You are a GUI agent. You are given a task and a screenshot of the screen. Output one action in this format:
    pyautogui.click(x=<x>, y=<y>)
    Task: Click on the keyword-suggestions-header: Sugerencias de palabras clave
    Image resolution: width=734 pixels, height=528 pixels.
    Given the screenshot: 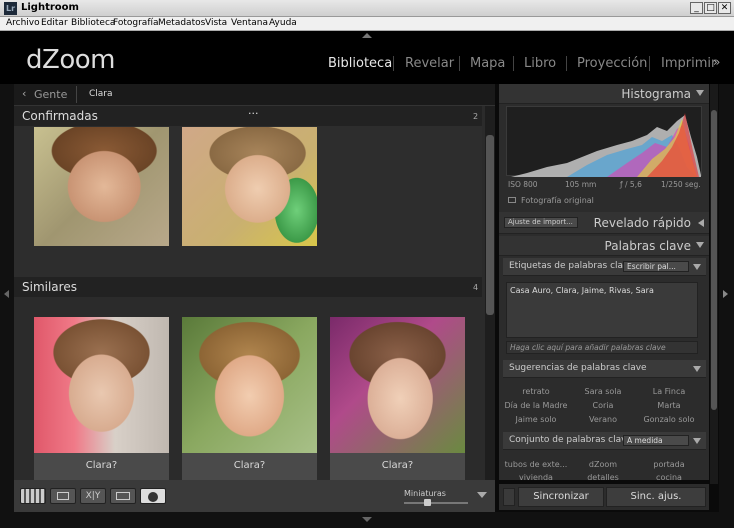 What is the action you would take?
    pyautogui.click(x=604, y=369)
    